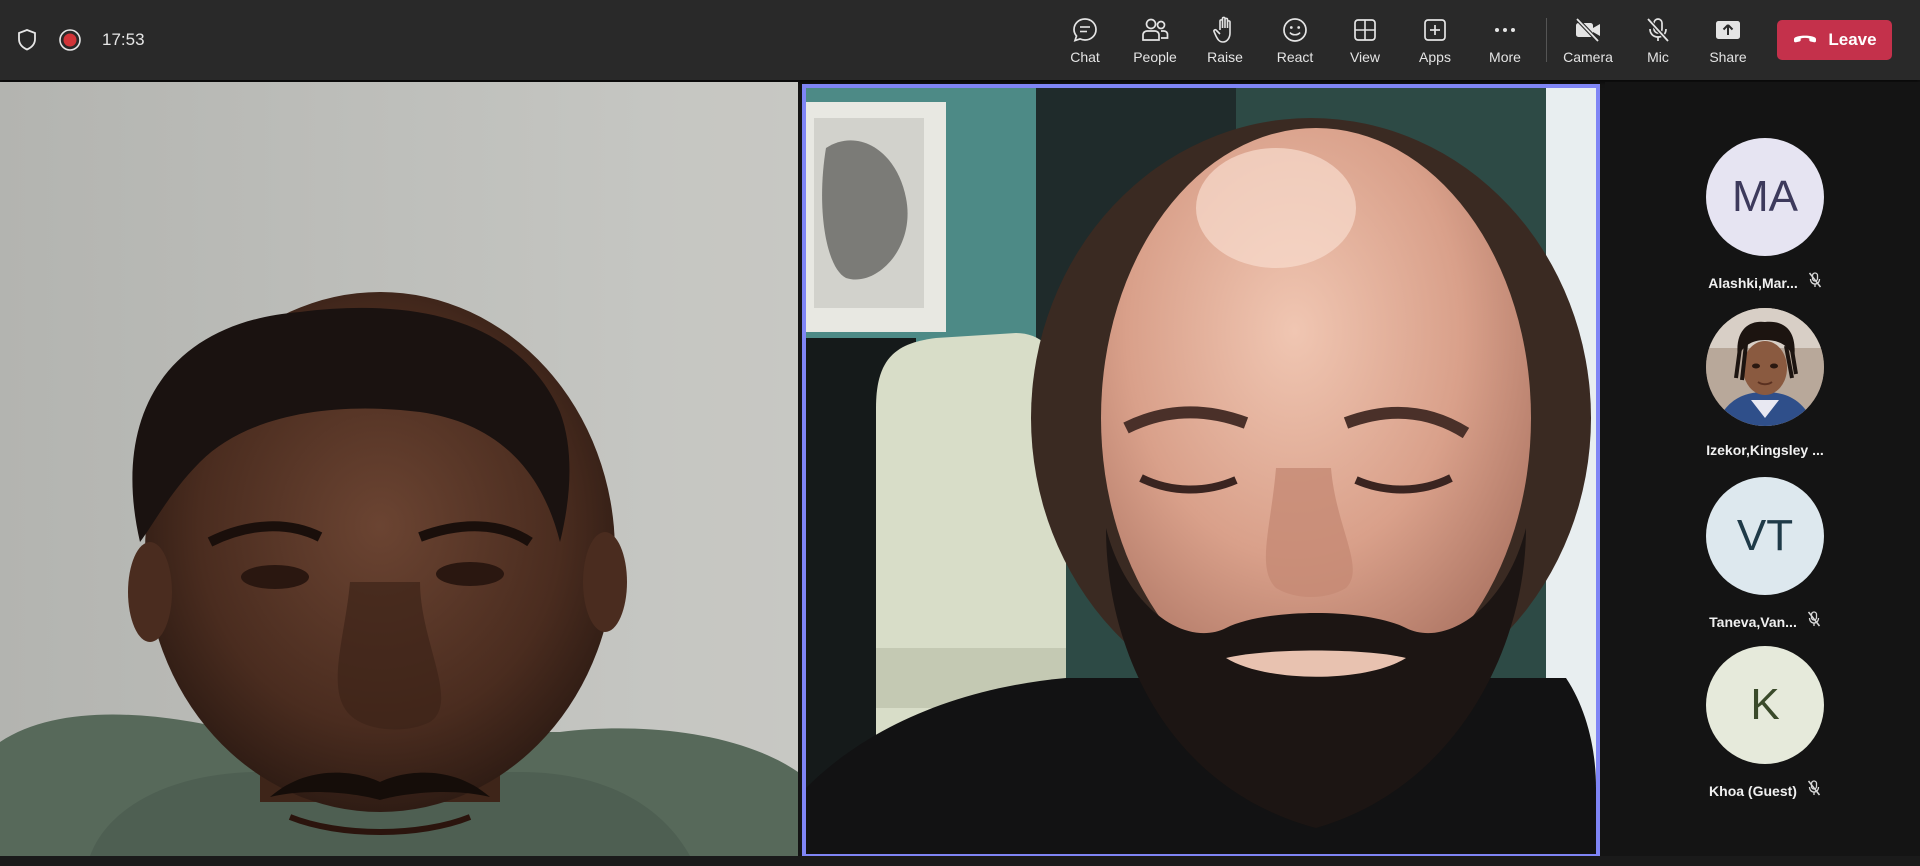 Image resolution: width=1920 pixels, height=866 pixels. I want to click on apps-label: Apps, so click(1435, 57).